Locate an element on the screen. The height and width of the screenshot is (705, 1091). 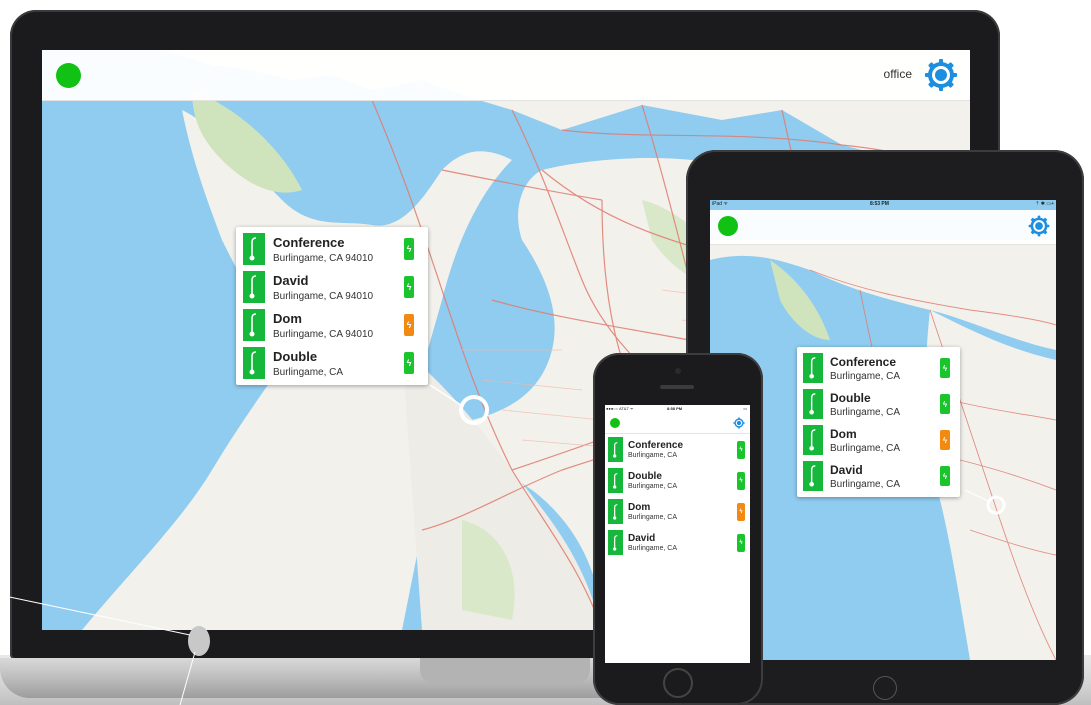
iphone-camera is located at coordinates (678, 371).